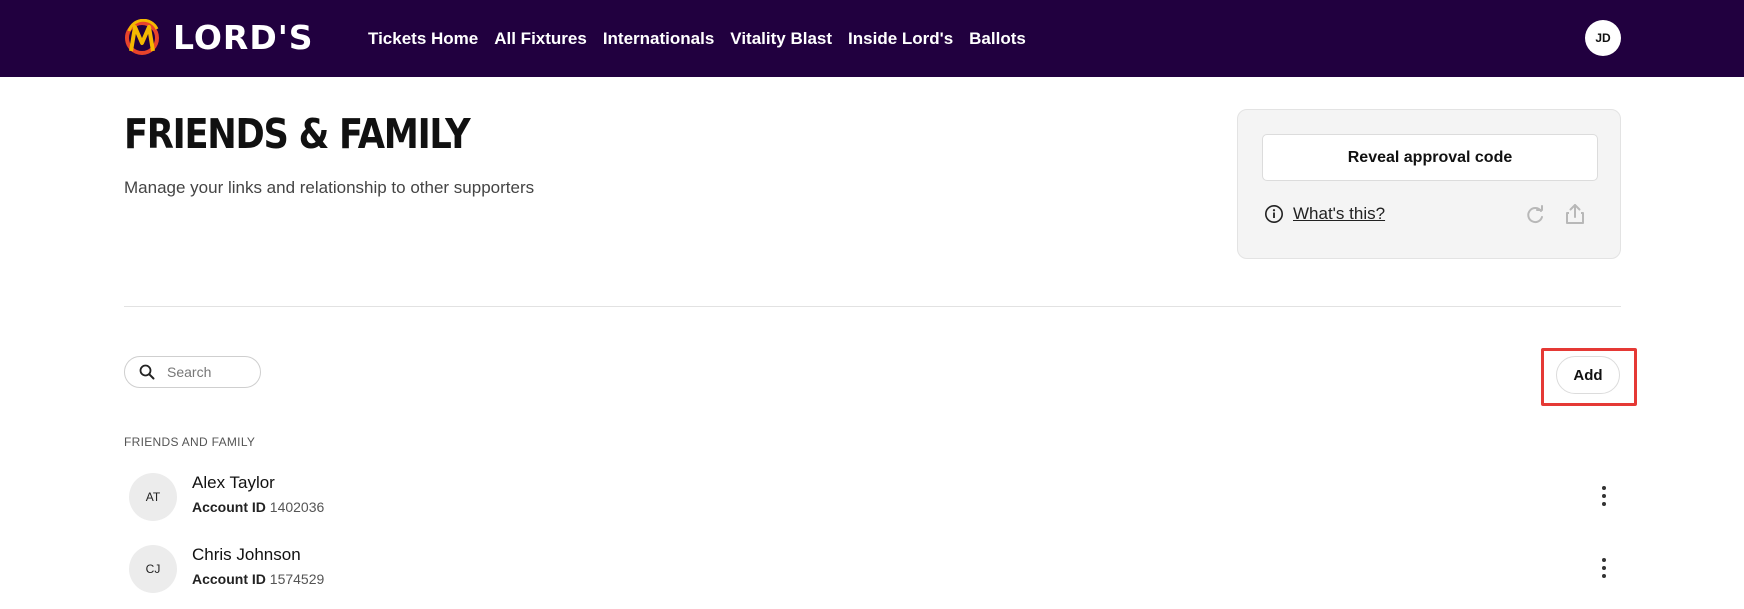 This screenshot has height=609, width=1744. I want to click on approval-code-card: Reveal approval code What's this?, so click(1429, 184).